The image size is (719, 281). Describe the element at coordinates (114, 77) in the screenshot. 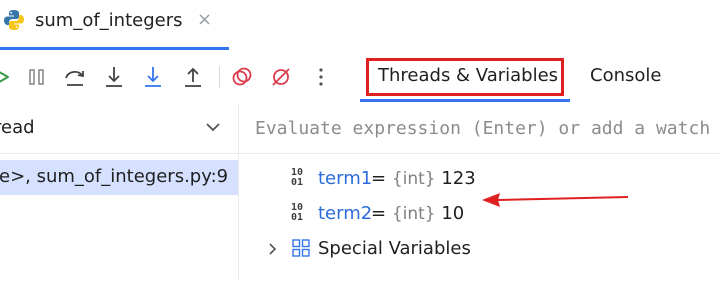

I see `step-into-icon` at that location.